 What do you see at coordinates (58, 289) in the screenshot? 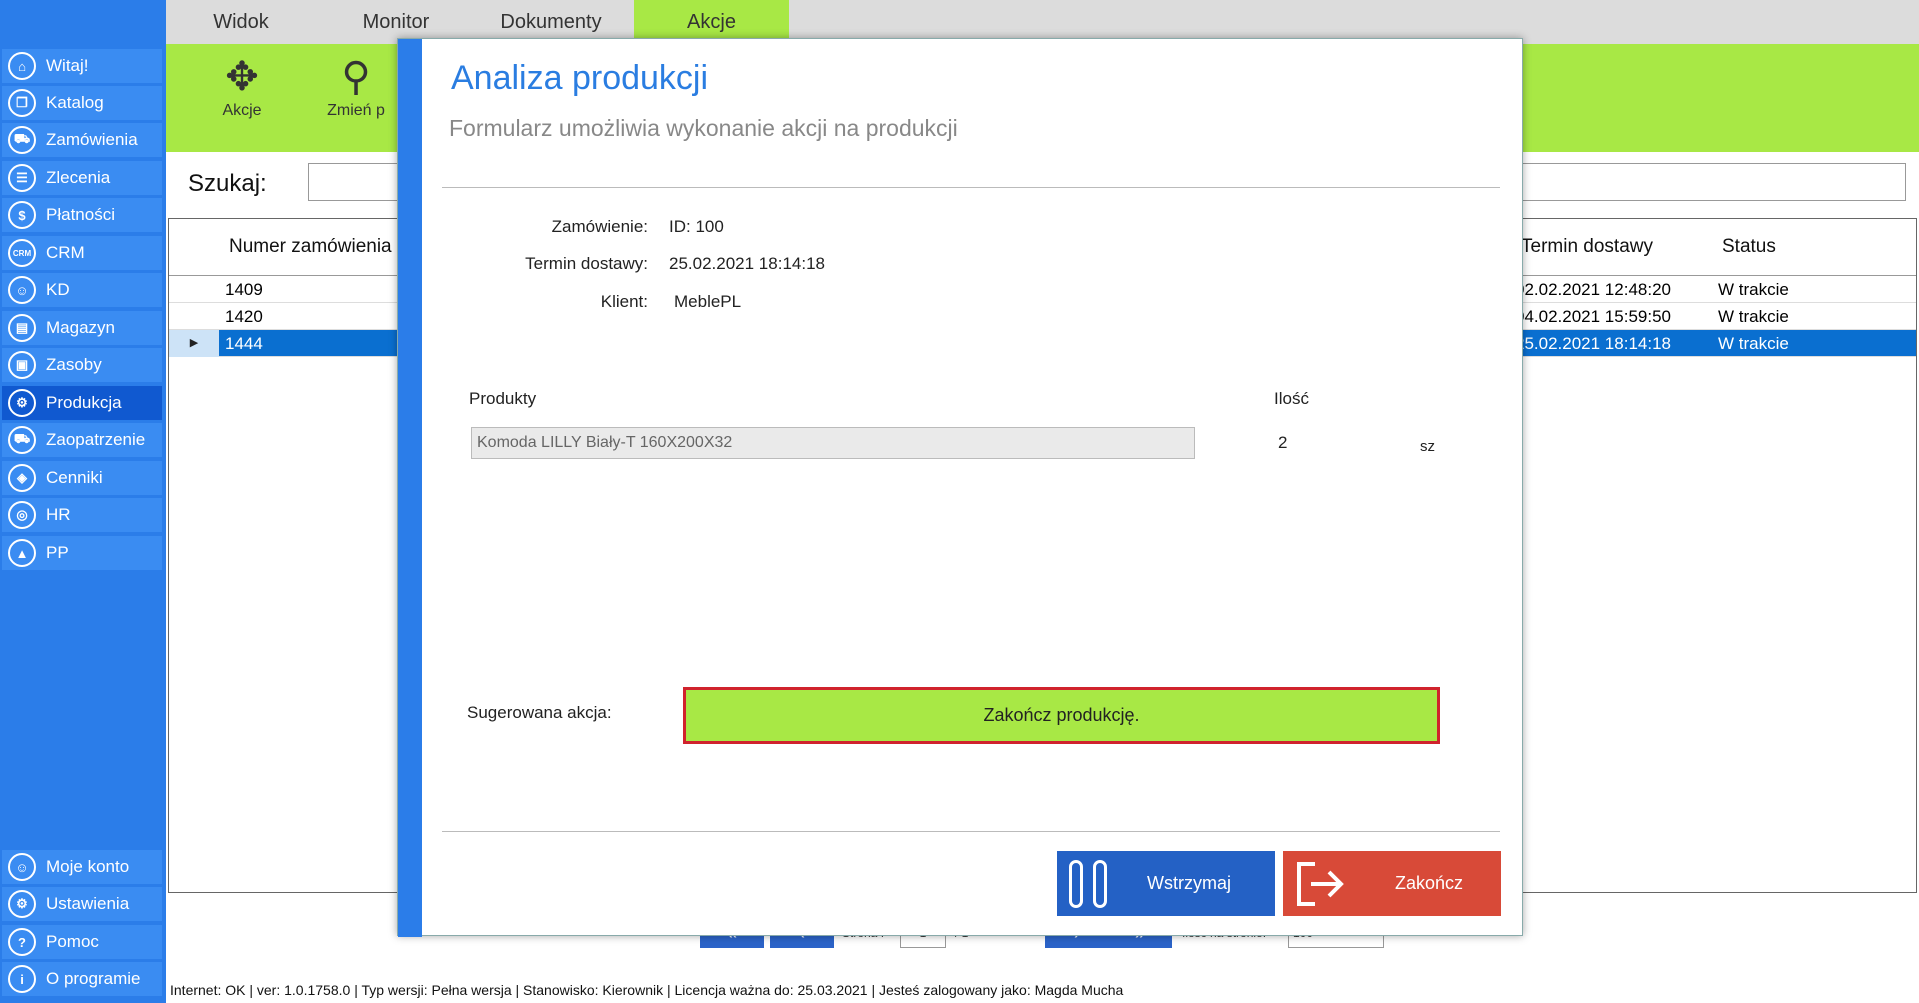
I see `sidebar-item-label: KD` at bounding box center [58, 289].